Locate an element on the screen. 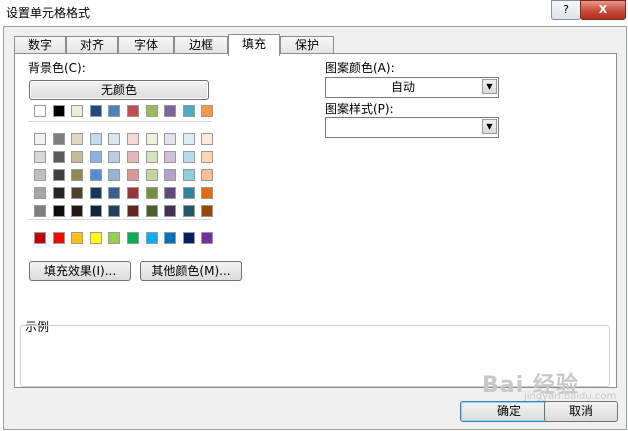 The image size is (628, 431). tab-font: 字体 is located at coordinates (146, 45).